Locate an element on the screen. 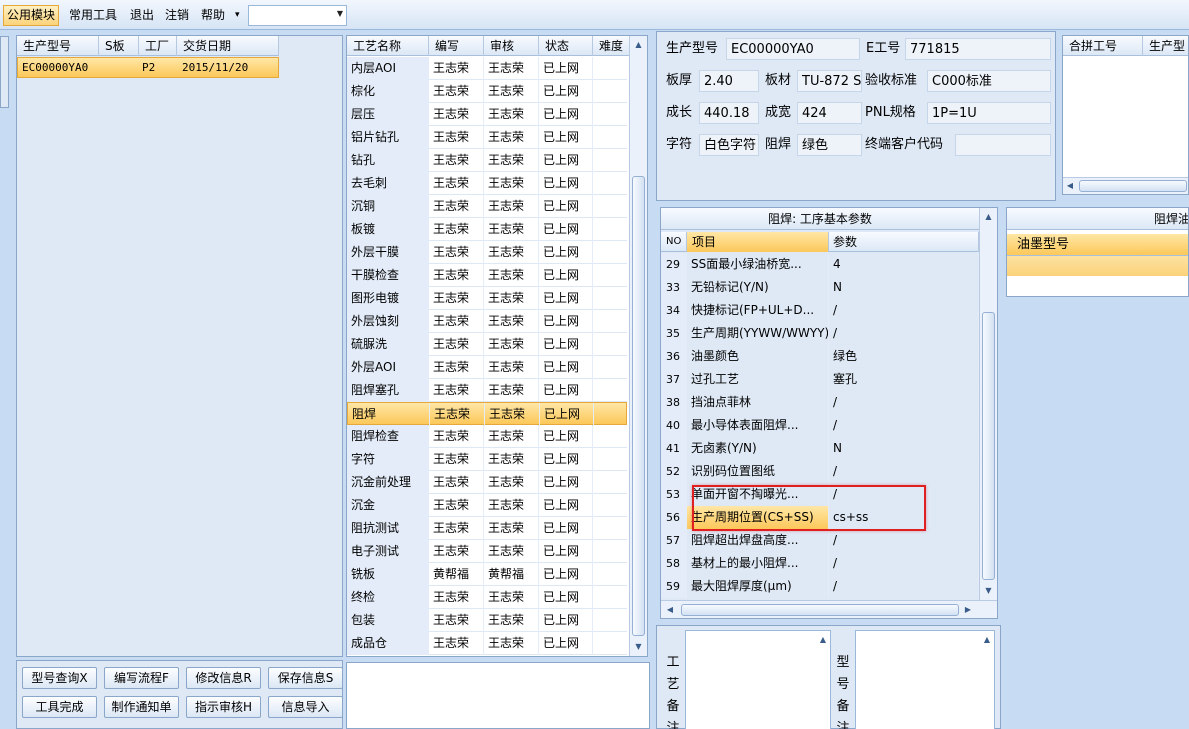  table-row: 沉金 王志荣 王志荣 已上网 is located at coordinates (489, 505).